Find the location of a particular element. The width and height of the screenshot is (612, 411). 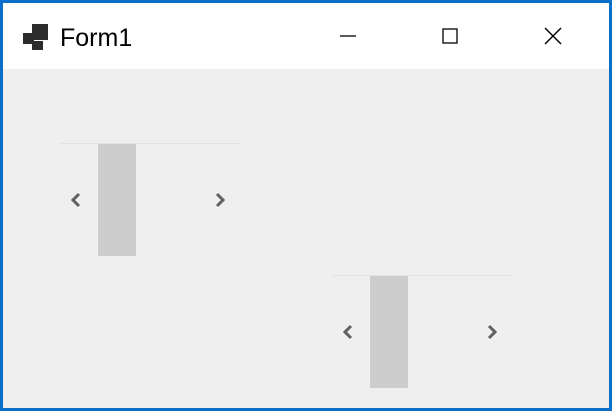

window-title: Form1 is located at coordinates (96, 38).